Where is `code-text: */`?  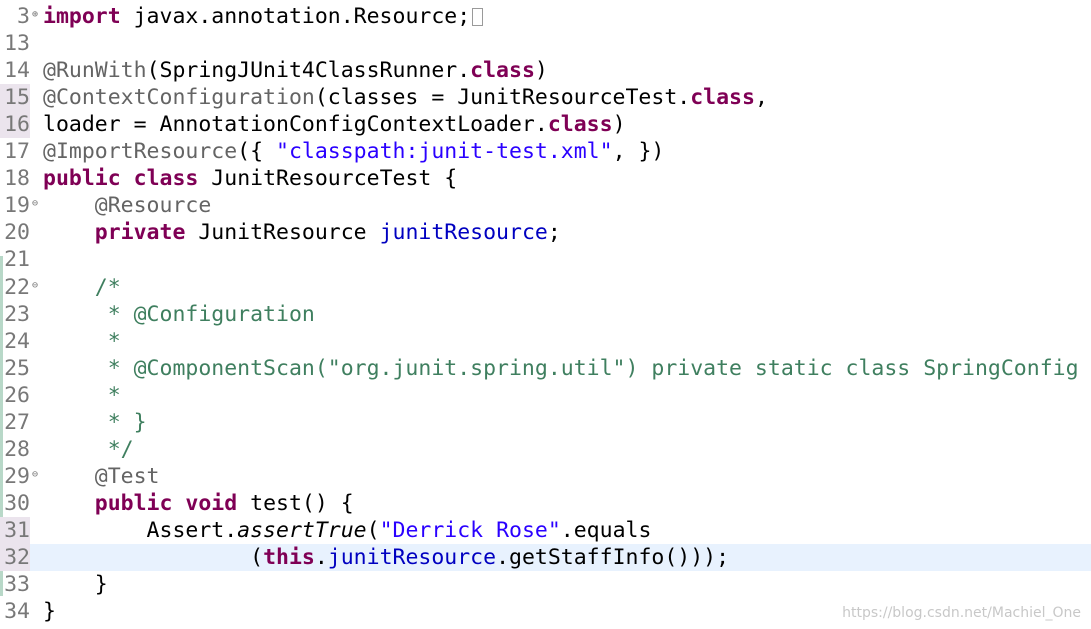 code-text: */ is located at coordinates (88, 449).